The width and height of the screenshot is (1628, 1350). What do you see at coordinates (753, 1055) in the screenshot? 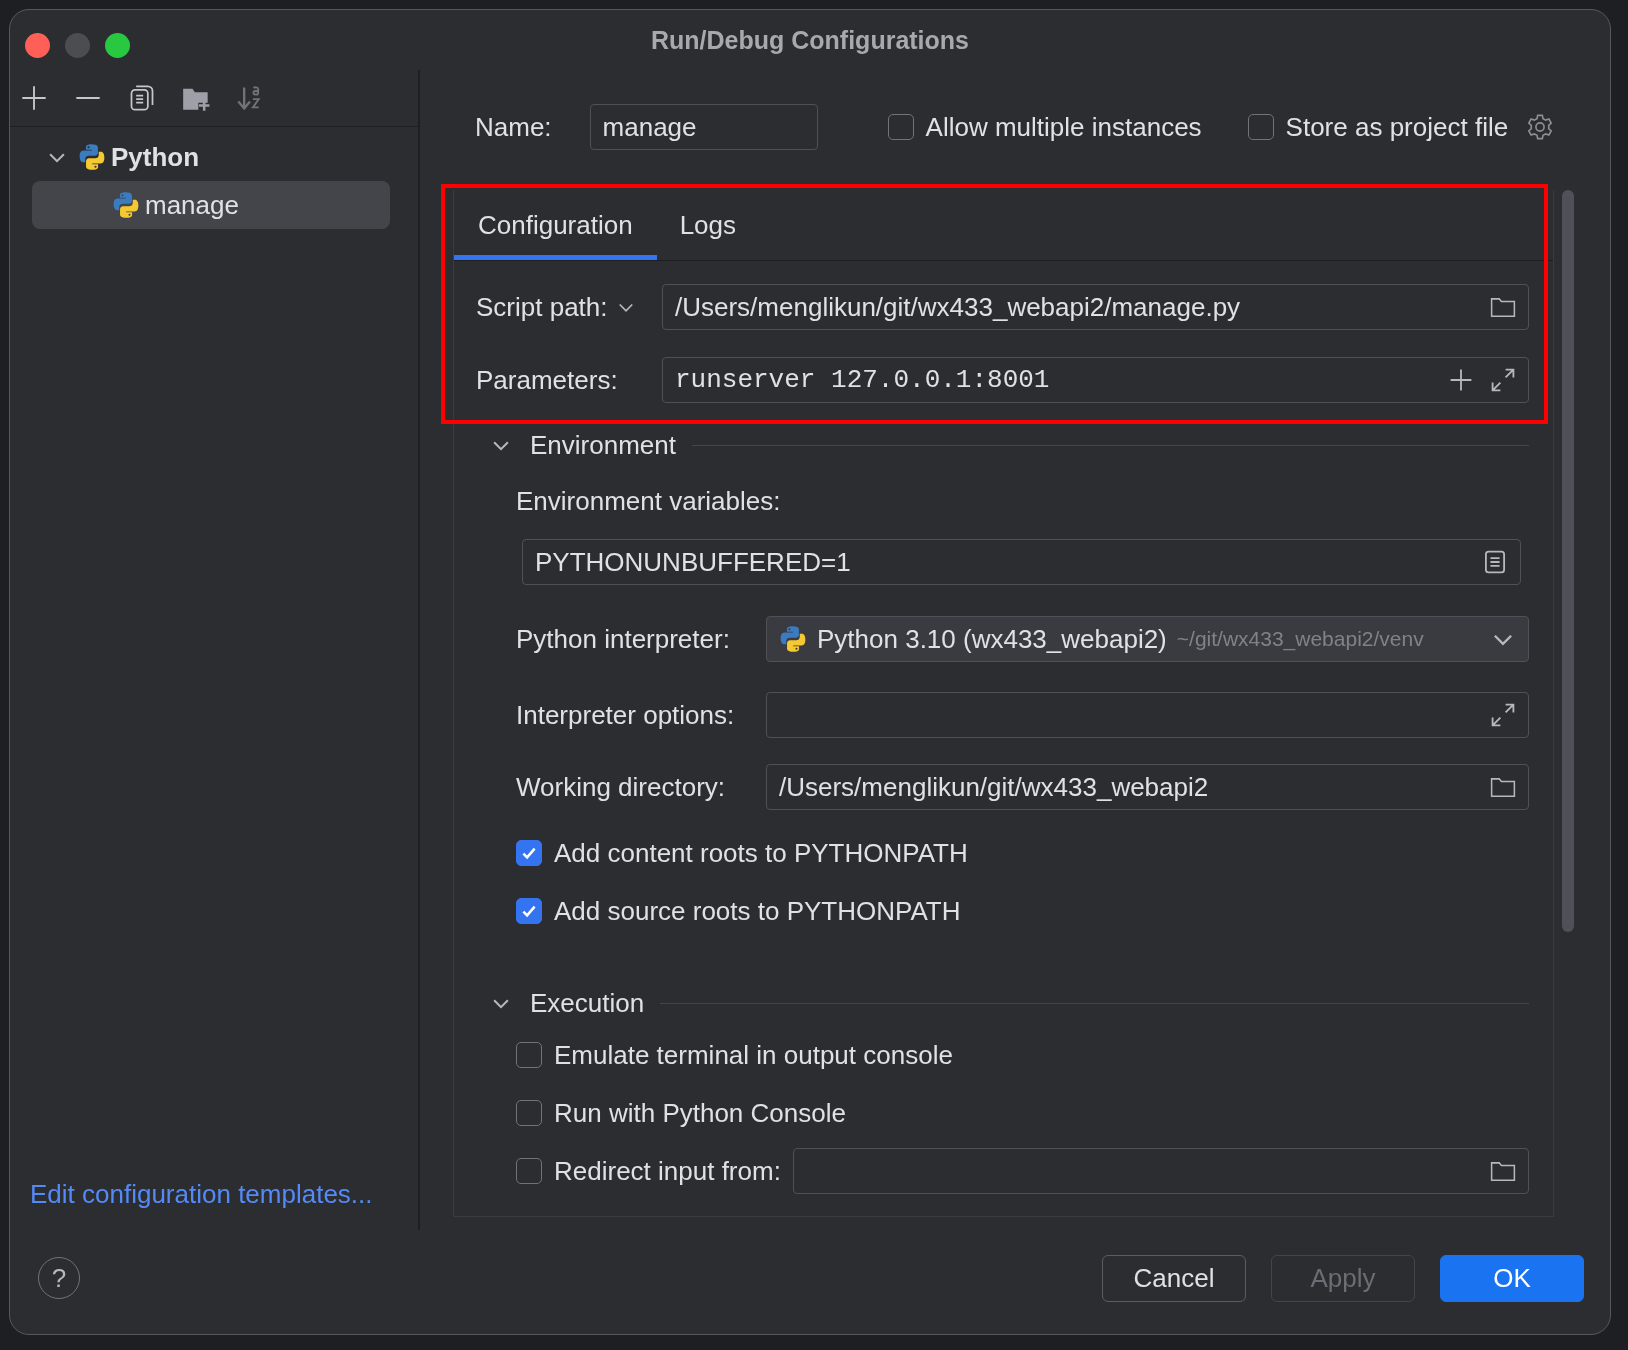
I see `checkbox-label: Emulate terminal in output console` at bounding box center [753, 1055].